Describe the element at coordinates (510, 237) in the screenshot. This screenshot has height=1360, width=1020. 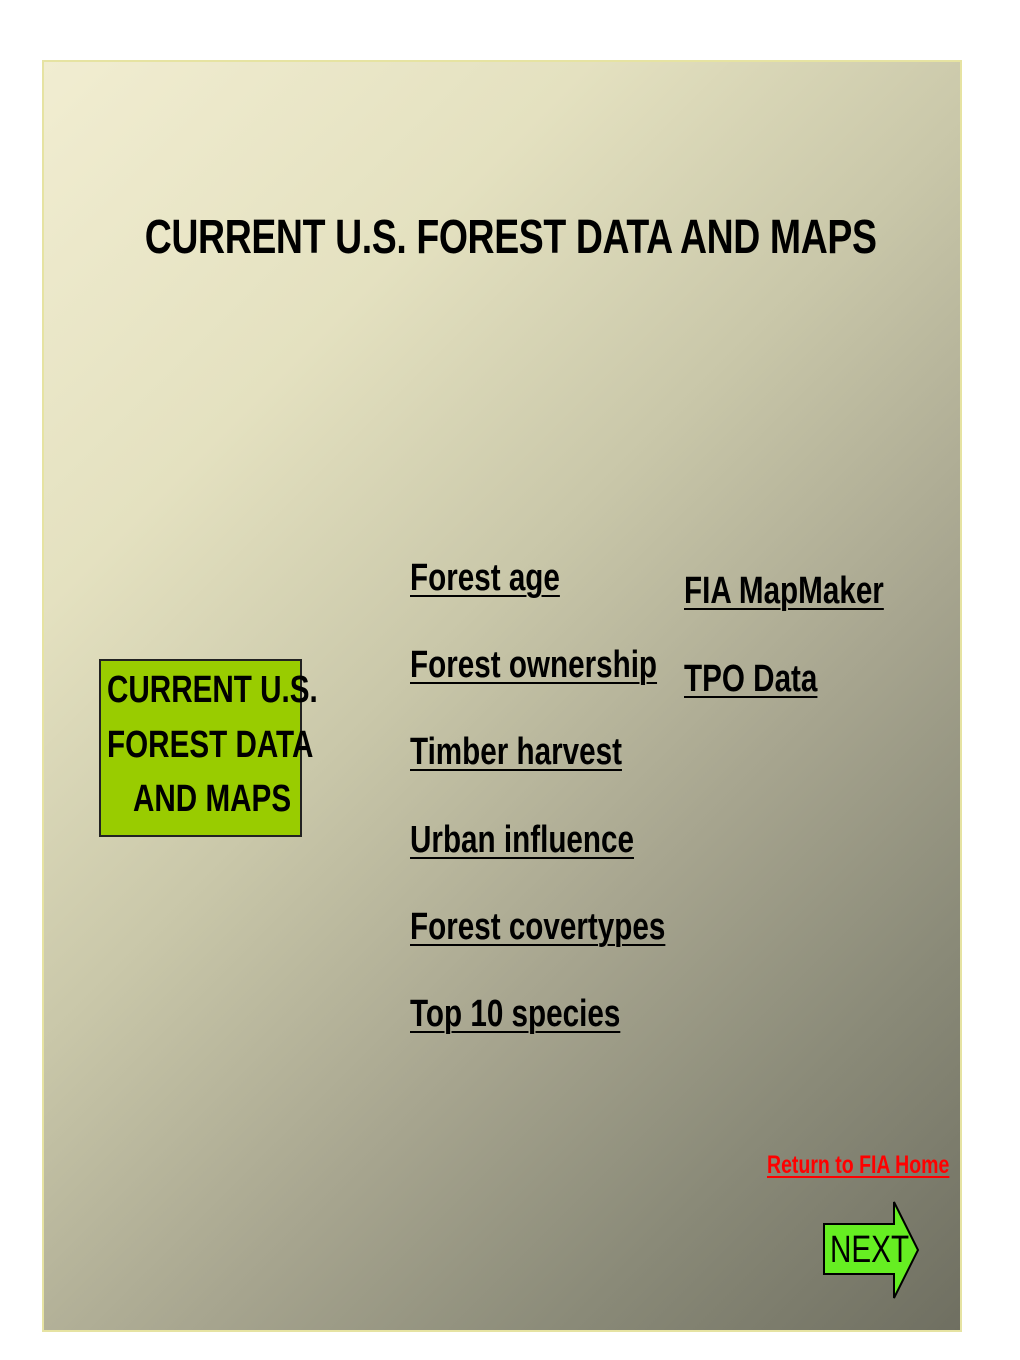
I see `page-title: CURRENT U.S. FOREST DATA AND MAPS` at that location.